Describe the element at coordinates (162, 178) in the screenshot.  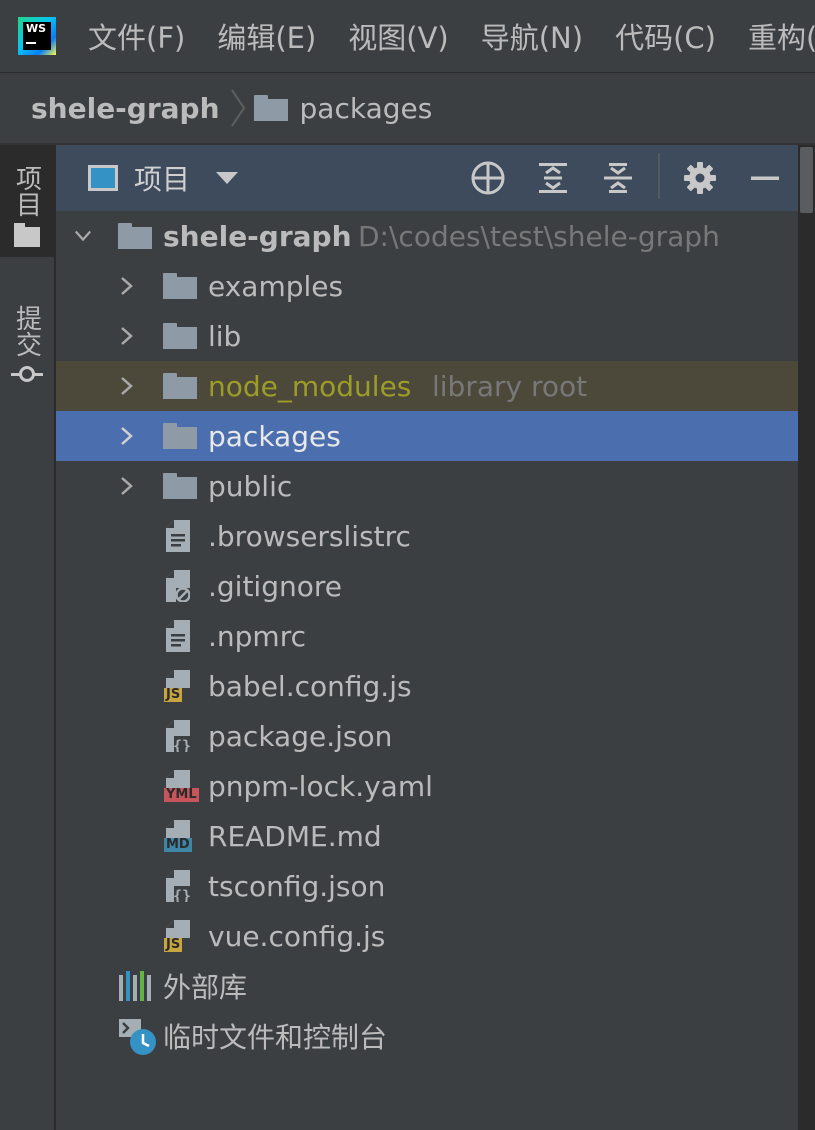
I see `panel-title: 项目` at that location.